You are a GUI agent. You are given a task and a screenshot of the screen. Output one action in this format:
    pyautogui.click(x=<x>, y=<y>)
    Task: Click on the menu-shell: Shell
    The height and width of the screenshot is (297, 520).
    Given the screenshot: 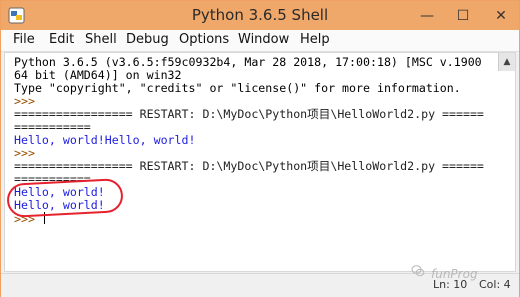 What is the action you would take?
    pyautogui.click(x=101, y=39)
    